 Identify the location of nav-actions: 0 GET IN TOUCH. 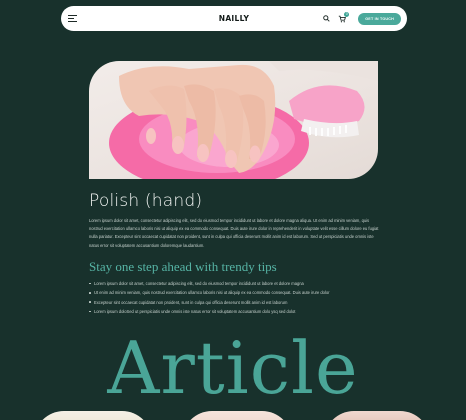
(361, 18).